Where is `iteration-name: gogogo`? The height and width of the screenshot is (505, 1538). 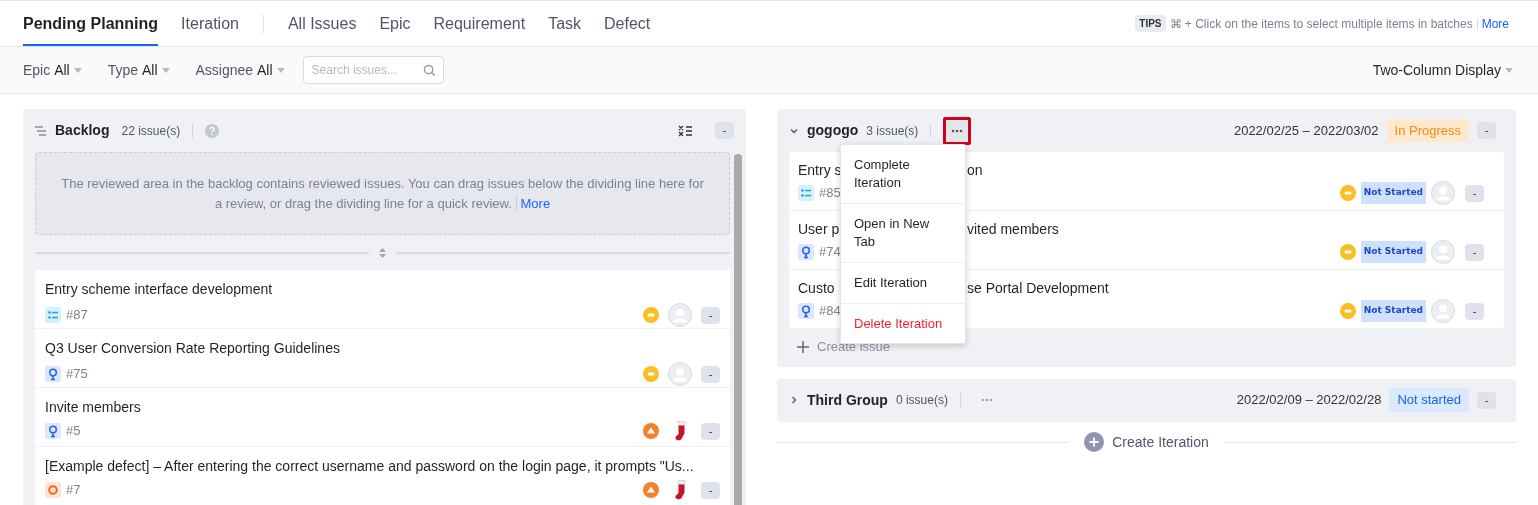 iteration-name: gogogo is located at coordinates (833, 130).